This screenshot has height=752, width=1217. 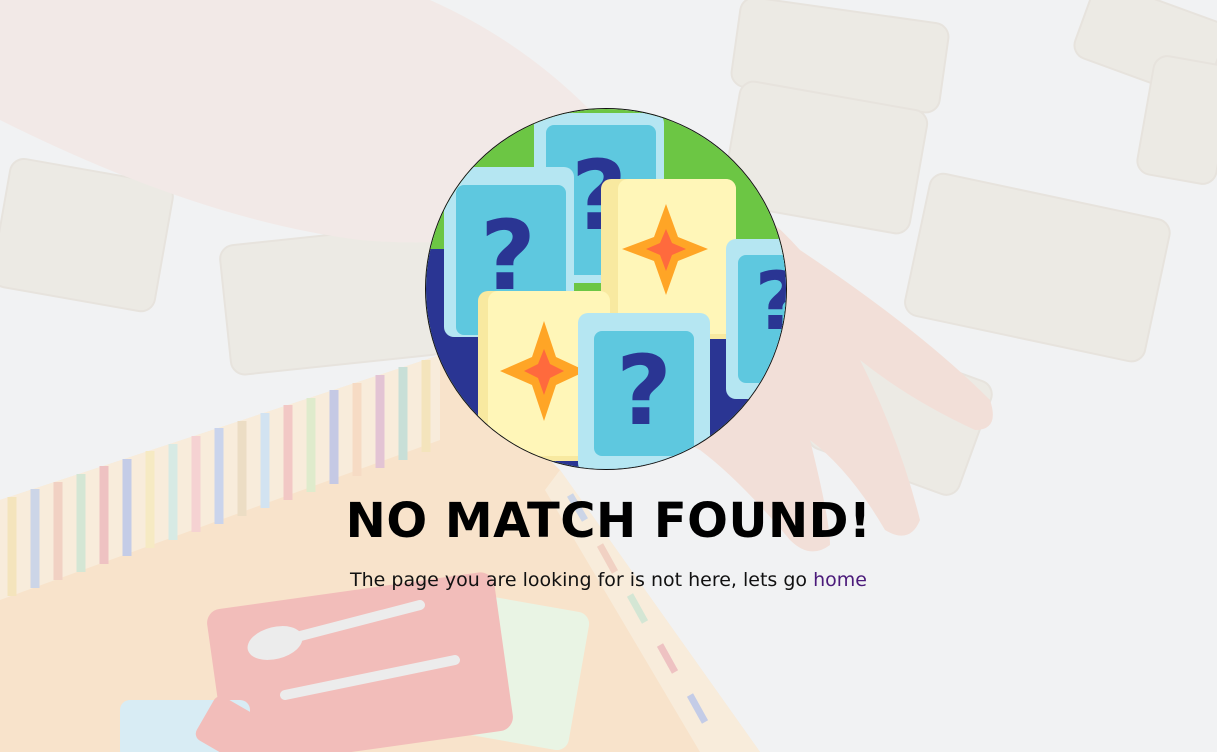 I want to click on page-title: NO MATCH FOUND!, so click(x=608, y=521).